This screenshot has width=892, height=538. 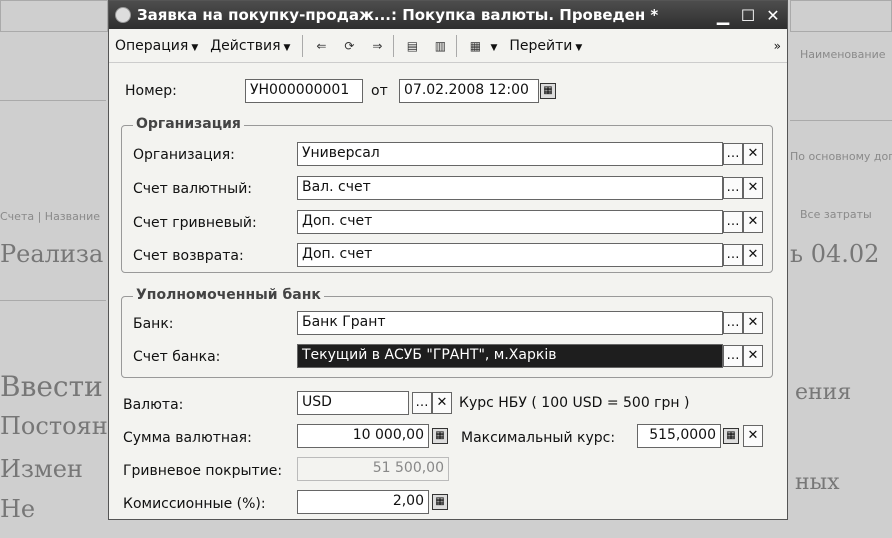 What do you see at coordinates (836, 214) in the screenshot?
I see `bg-text: Все затраты` at bounding box center [836, 214].